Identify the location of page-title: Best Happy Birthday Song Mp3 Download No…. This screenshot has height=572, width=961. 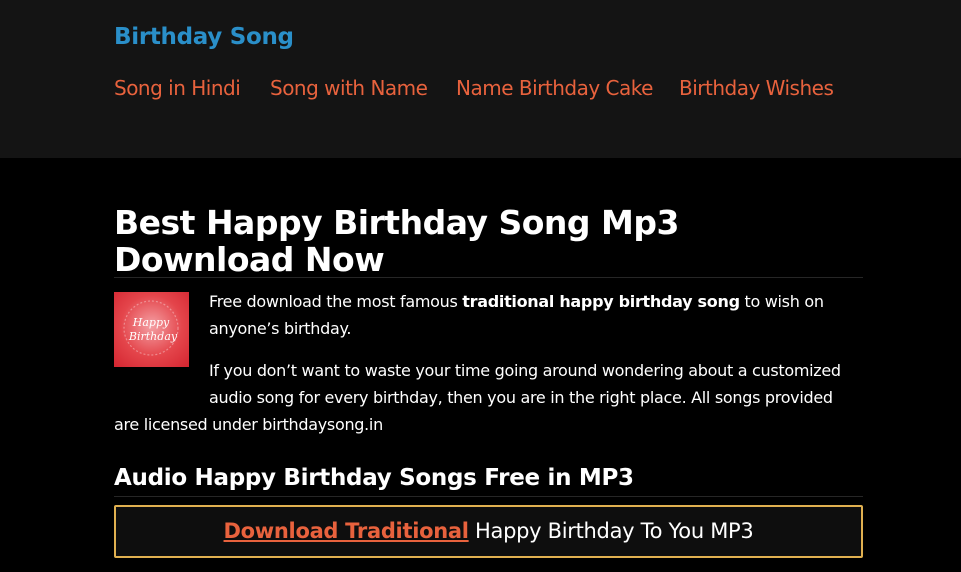
(396, 241).